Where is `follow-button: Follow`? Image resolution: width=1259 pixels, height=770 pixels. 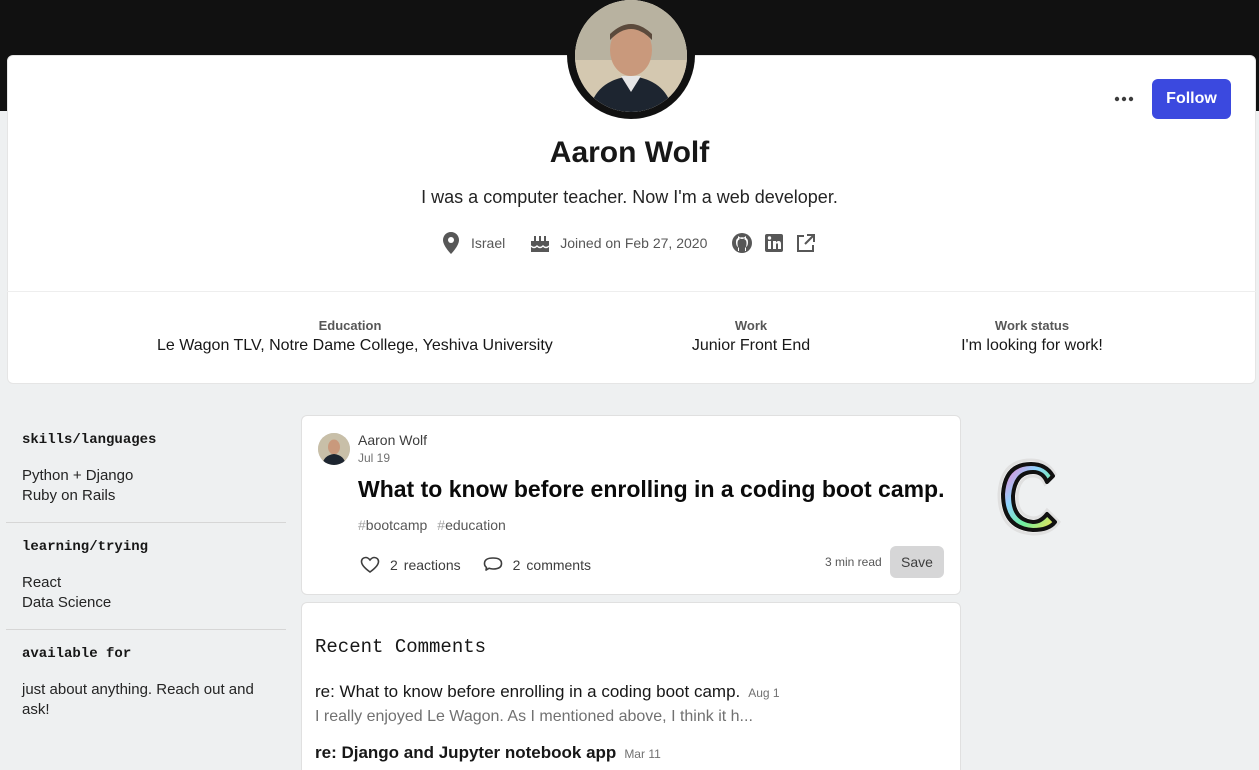 follow-button: Follow is located at coordinates (1191, 99).